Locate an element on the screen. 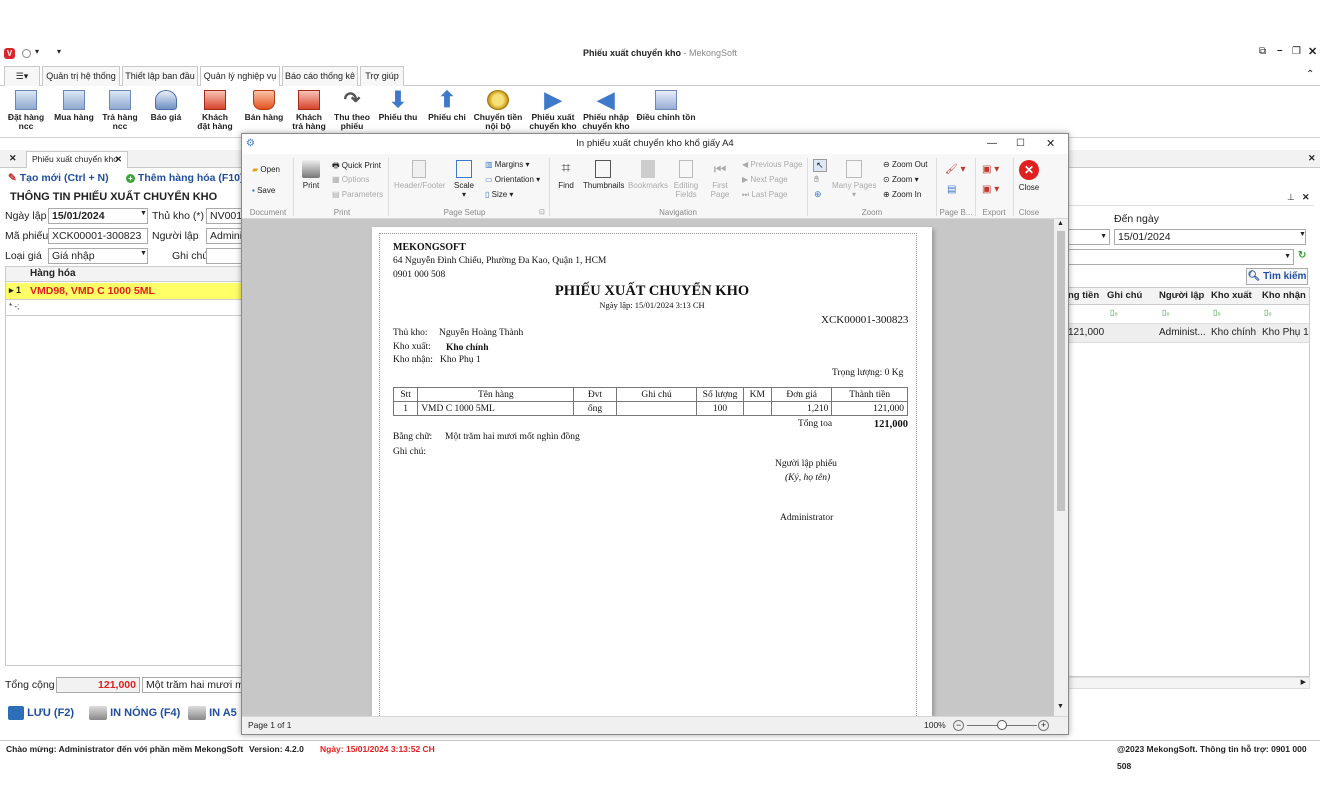  zoom-in-button: ⊕ Zoom In is located at coordinates (902, 194).